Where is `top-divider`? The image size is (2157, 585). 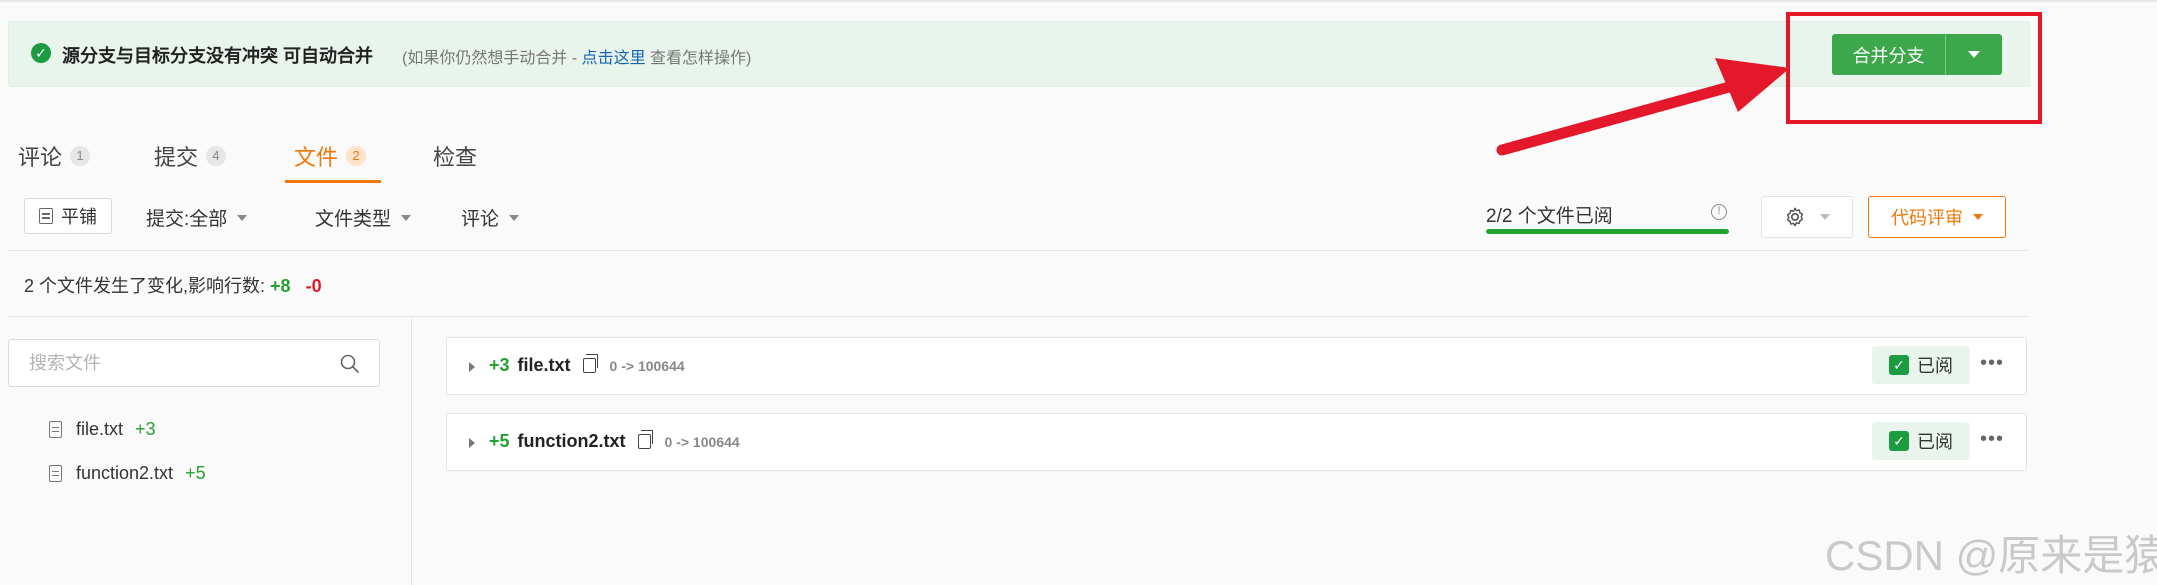 top-divider is located at coordinates (1078, 1).